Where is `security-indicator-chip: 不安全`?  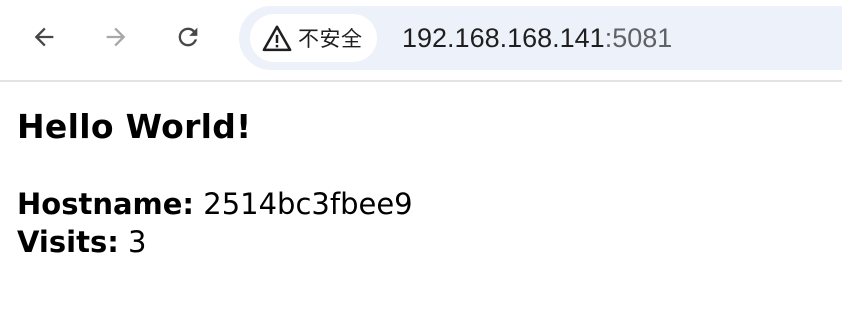
security-indicator-chip: 不安全 is located at coordinates (313, 38).